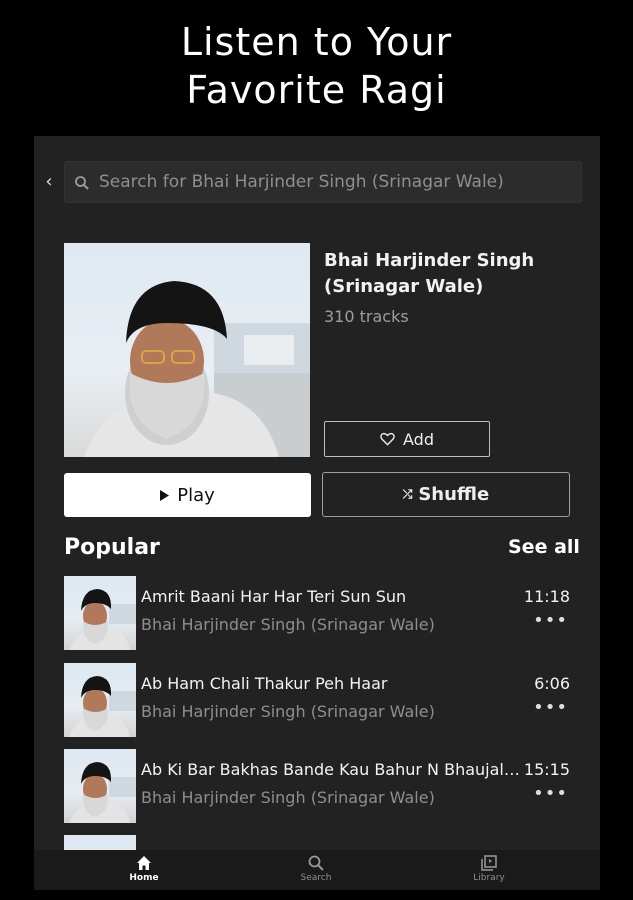 This screenshot has width=633, height=900. Describe the element at coordinates (112, 547) in the screenshot. I see `popular-heading: Popular` at that location.